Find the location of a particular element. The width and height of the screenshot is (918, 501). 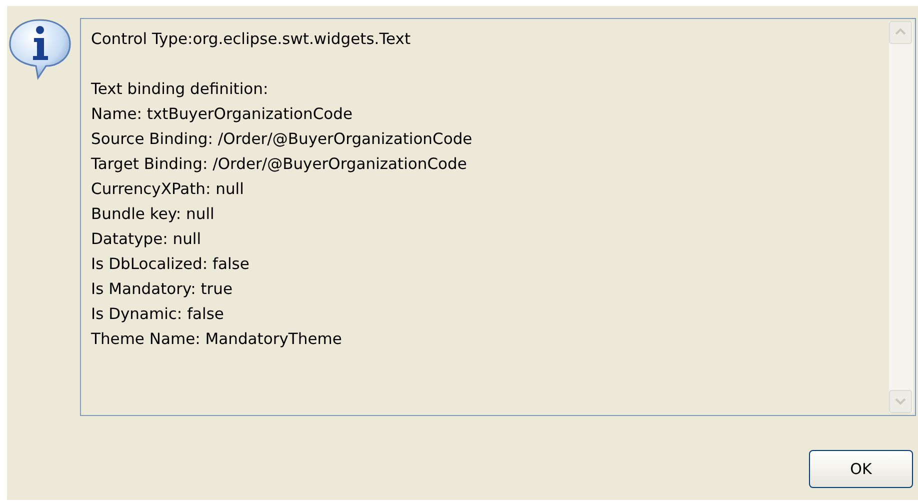

binding-detail-text: CurrencyXPath: null is located at coordinates (167, 189).